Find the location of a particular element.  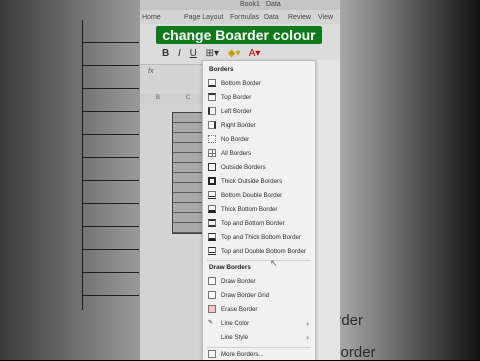

menu-item-thick-outside-borders: Thick Outside Borders is located at coordinates (259, 182).